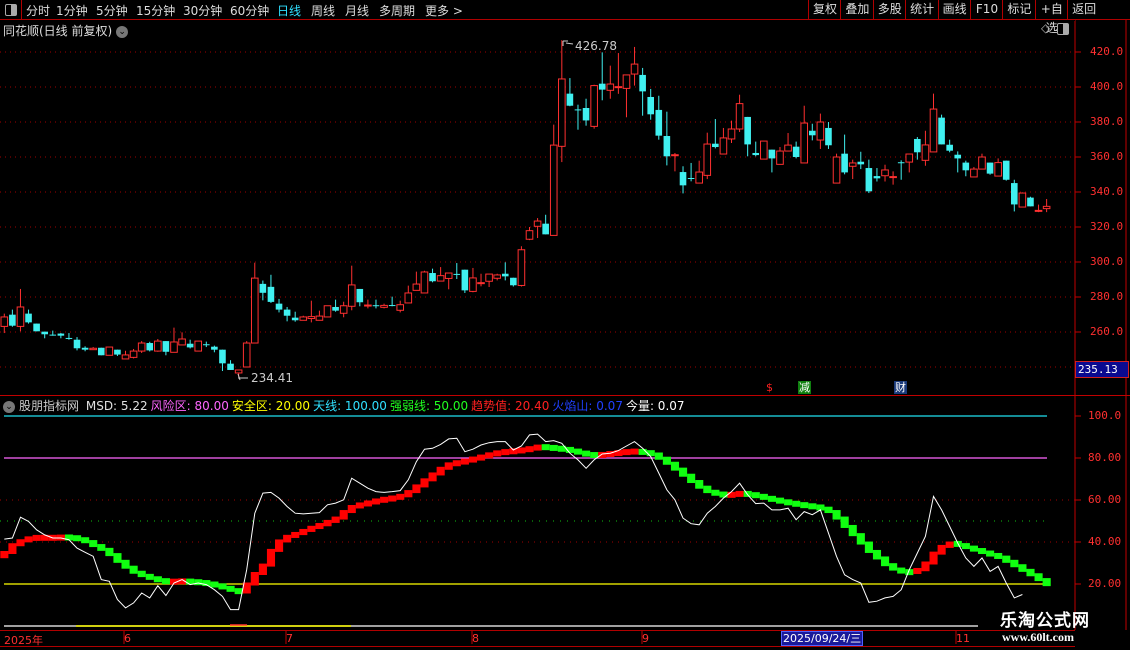 The height and width of the screenshot is (650, 1130). I want to click on price-tick-label: 300.0, so click(1107, 261).